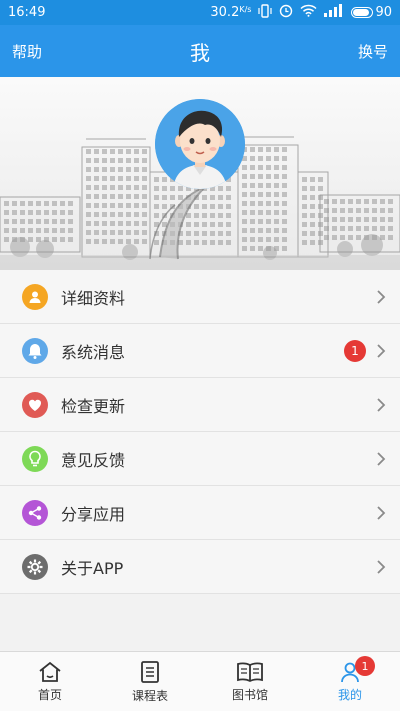 The height and width of the screenshot is (711, 400). What do you see at coordinates (365, 666) in the screenshot?
I see `tab-badge: 1` at bounding box center [365, 666].